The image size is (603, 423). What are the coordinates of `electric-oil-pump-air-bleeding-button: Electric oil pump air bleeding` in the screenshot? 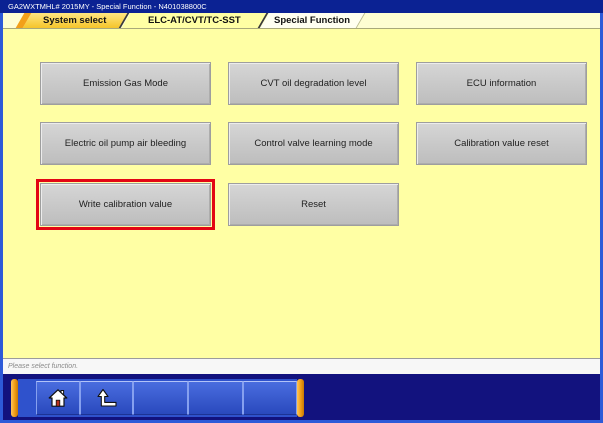 It's located at (125, 143).